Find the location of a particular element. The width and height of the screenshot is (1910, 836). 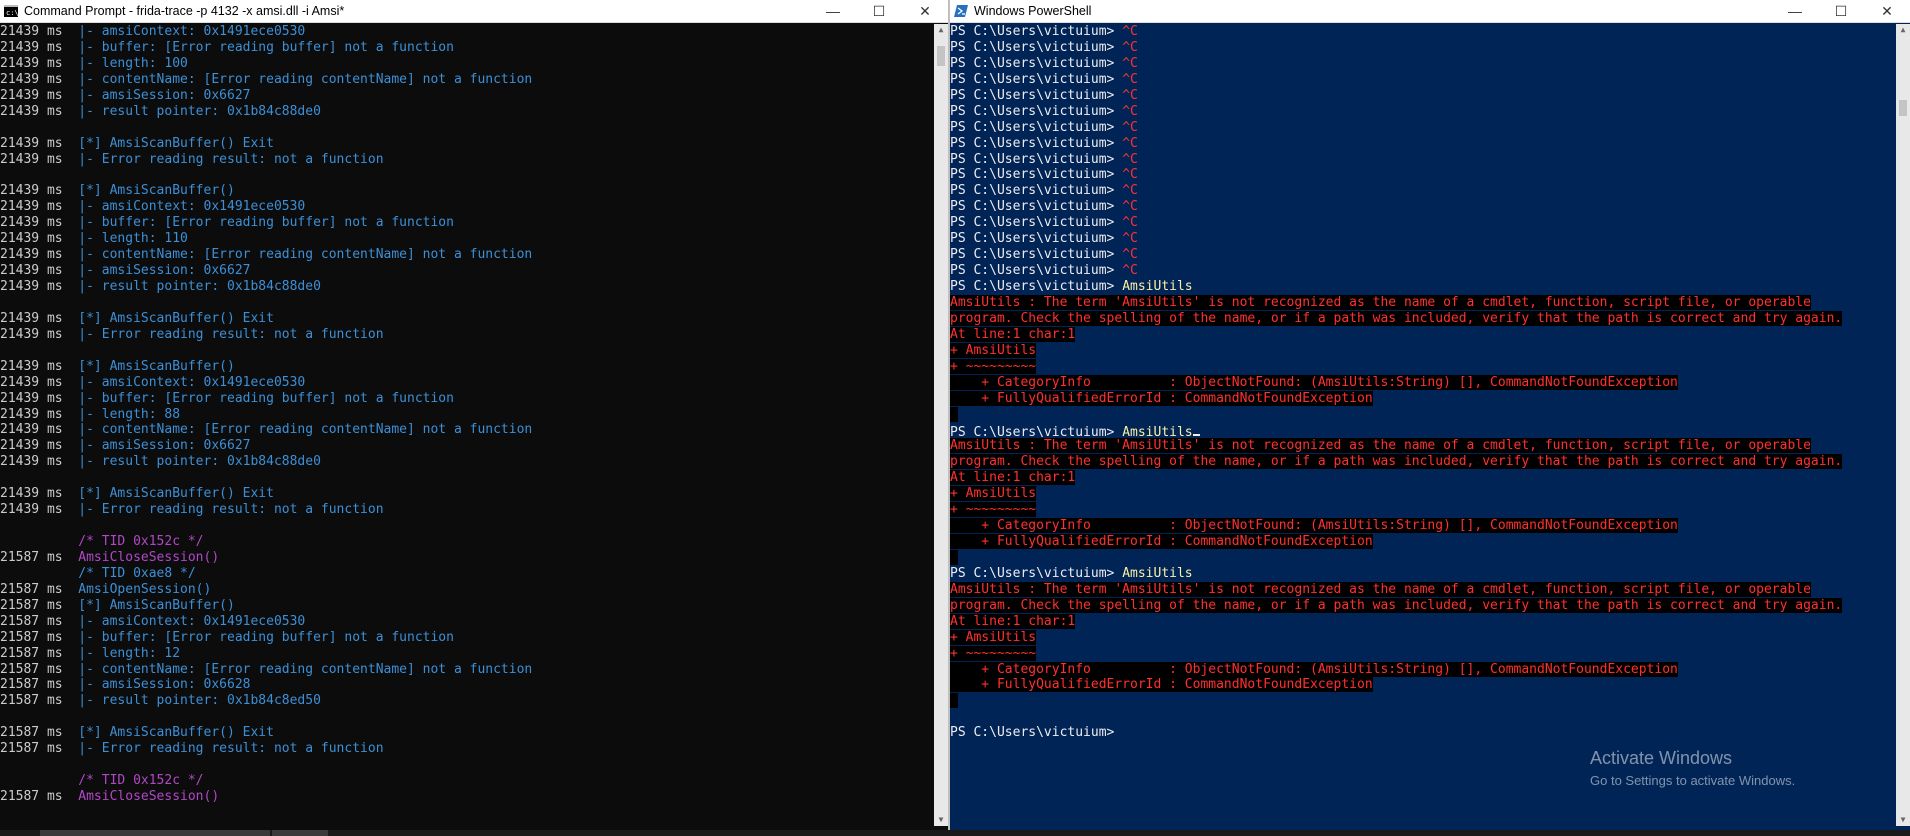

cmd-close-button: ✕ is located at coordinates (925, 11).